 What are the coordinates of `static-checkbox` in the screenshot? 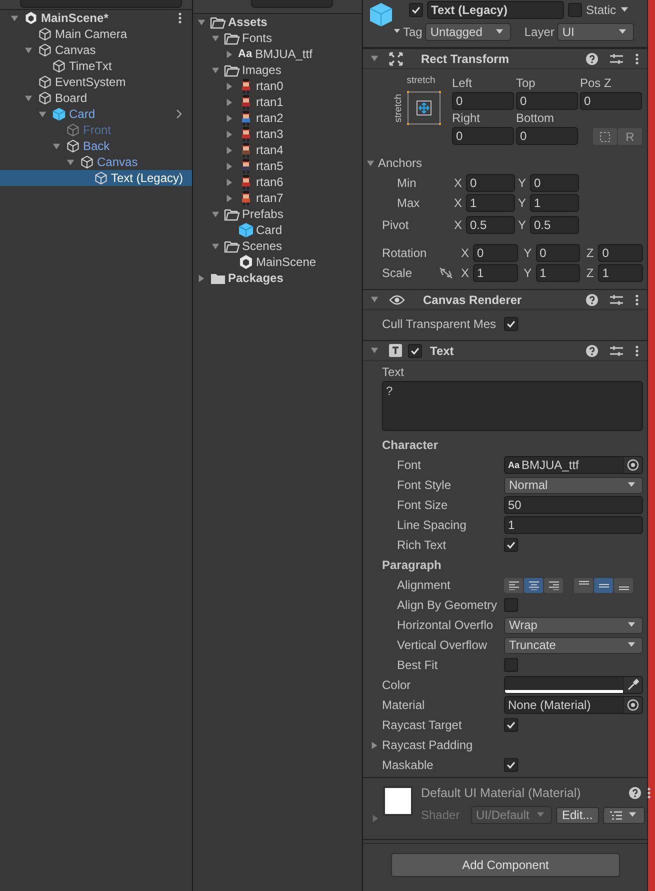 It's located at (575, 10).